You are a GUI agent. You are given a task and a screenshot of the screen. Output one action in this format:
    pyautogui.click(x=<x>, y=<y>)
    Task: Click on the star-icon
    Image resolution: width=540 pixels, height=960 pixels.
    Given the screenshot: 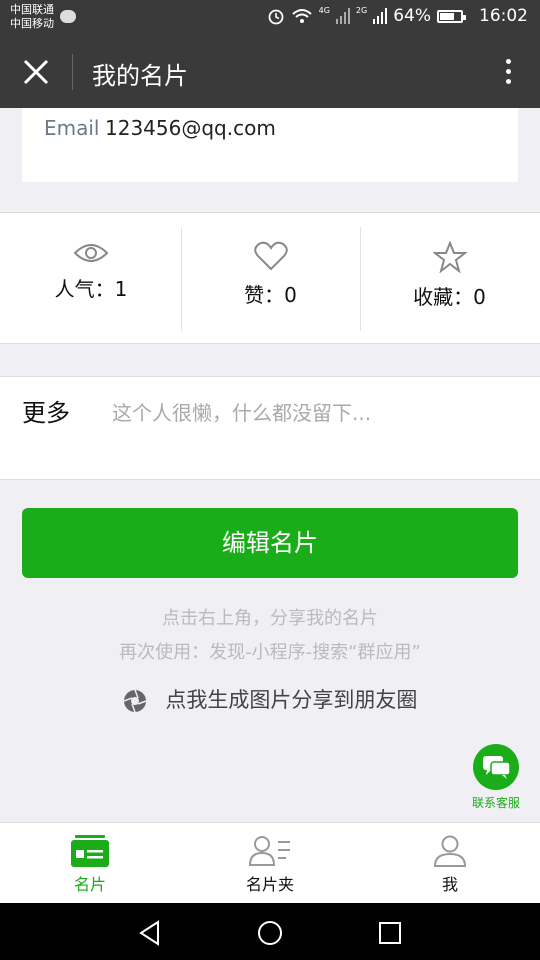 What is the action you would take?
    pyautogui.click(x=449, y=257)
    